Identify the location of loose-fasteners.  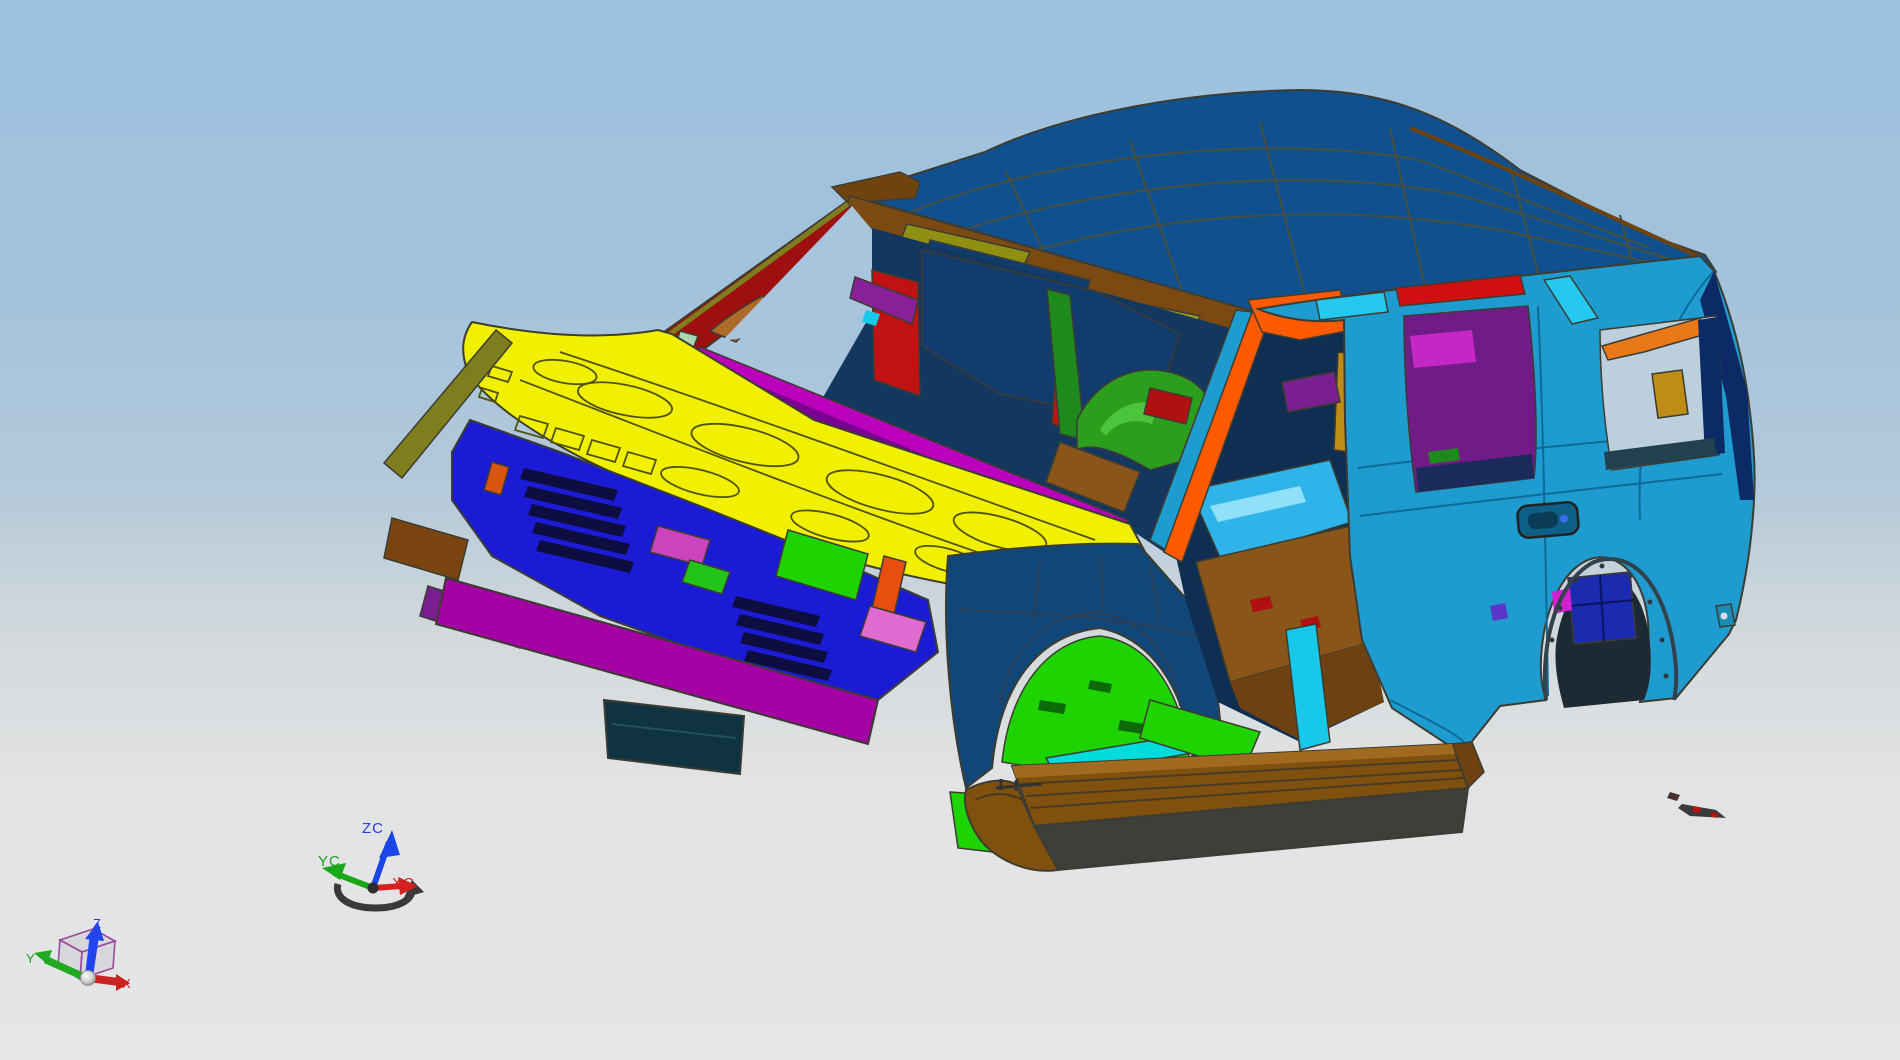
(1696, 805).